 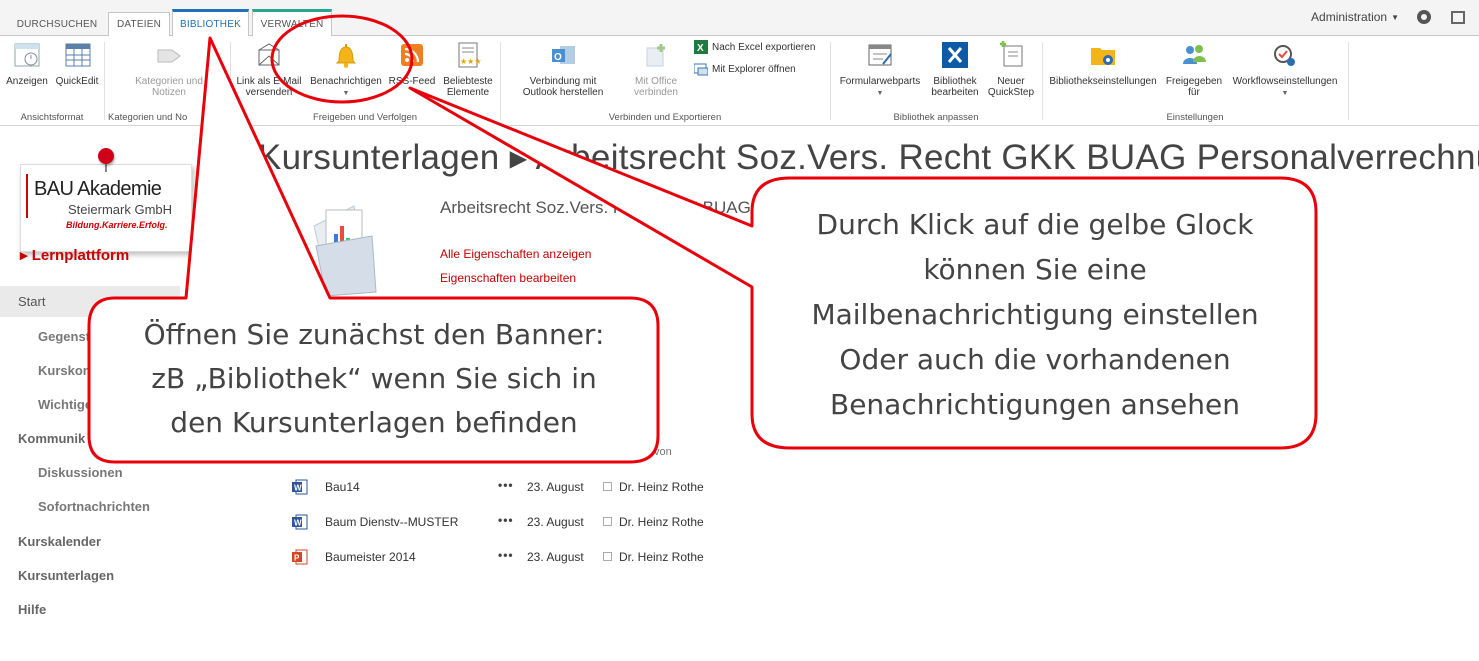 I want to click on tab-bibliothek: BIBLIOTHEK, so click(x=210, y=23).